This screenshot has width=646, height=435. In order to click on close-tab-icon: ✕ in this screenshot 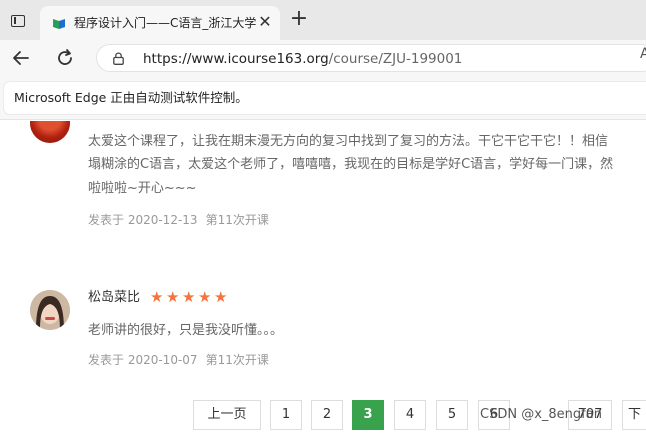, I will do `click(265, 22)`.